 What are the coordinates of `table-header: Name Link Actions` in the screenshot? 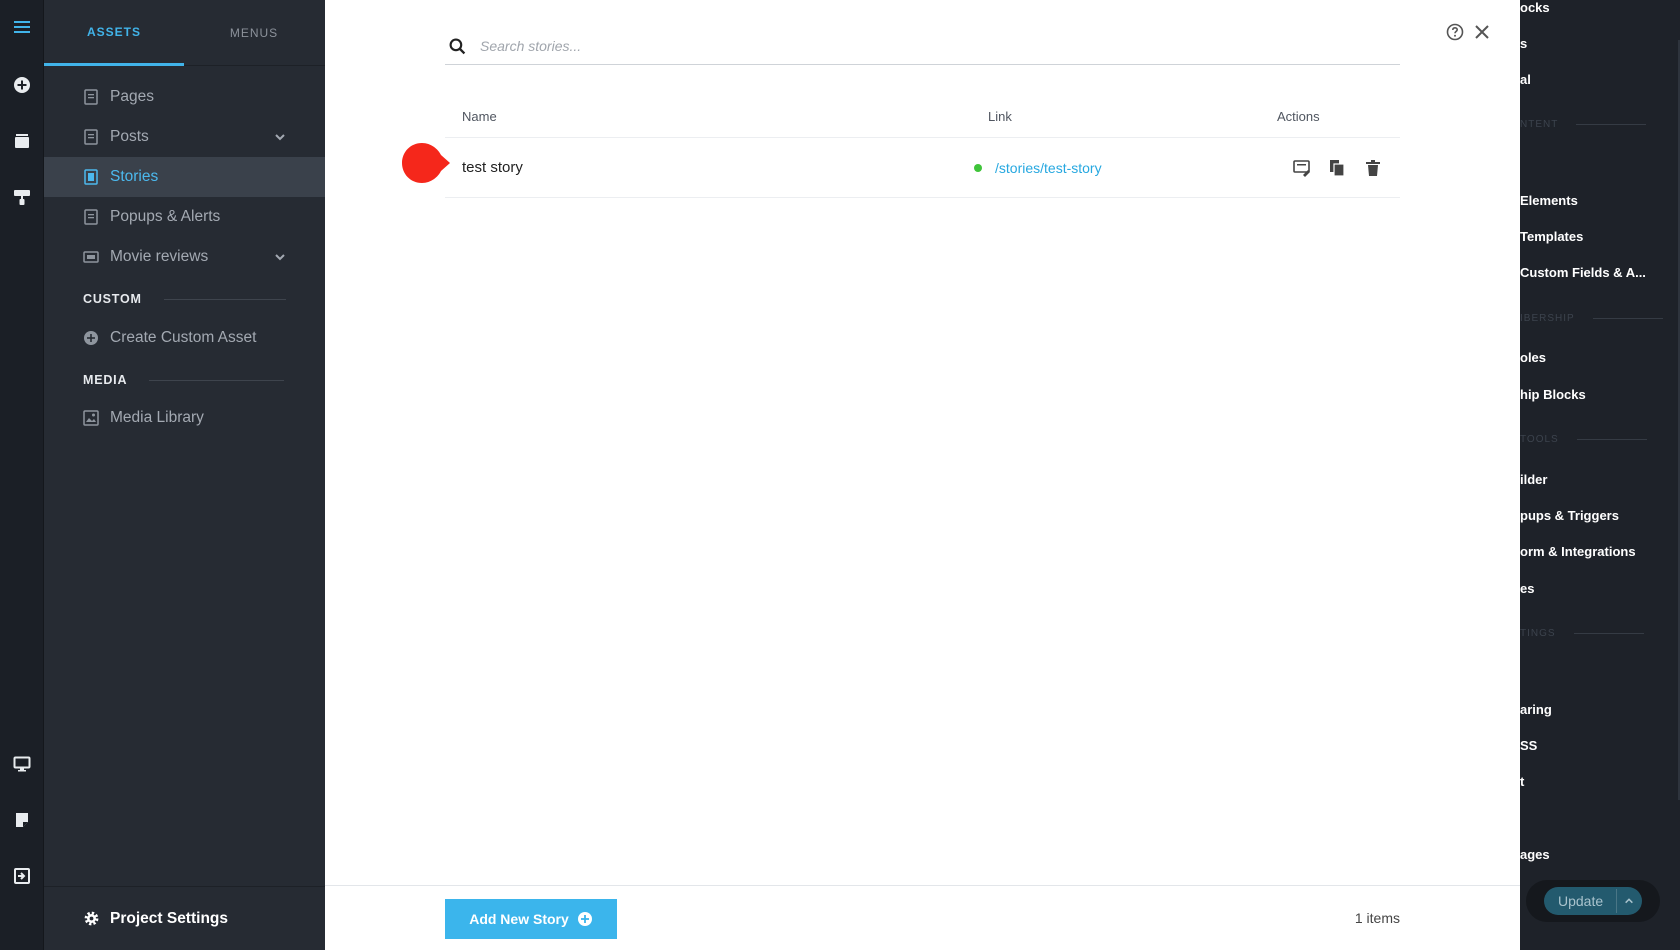 It's located at (922, 119).